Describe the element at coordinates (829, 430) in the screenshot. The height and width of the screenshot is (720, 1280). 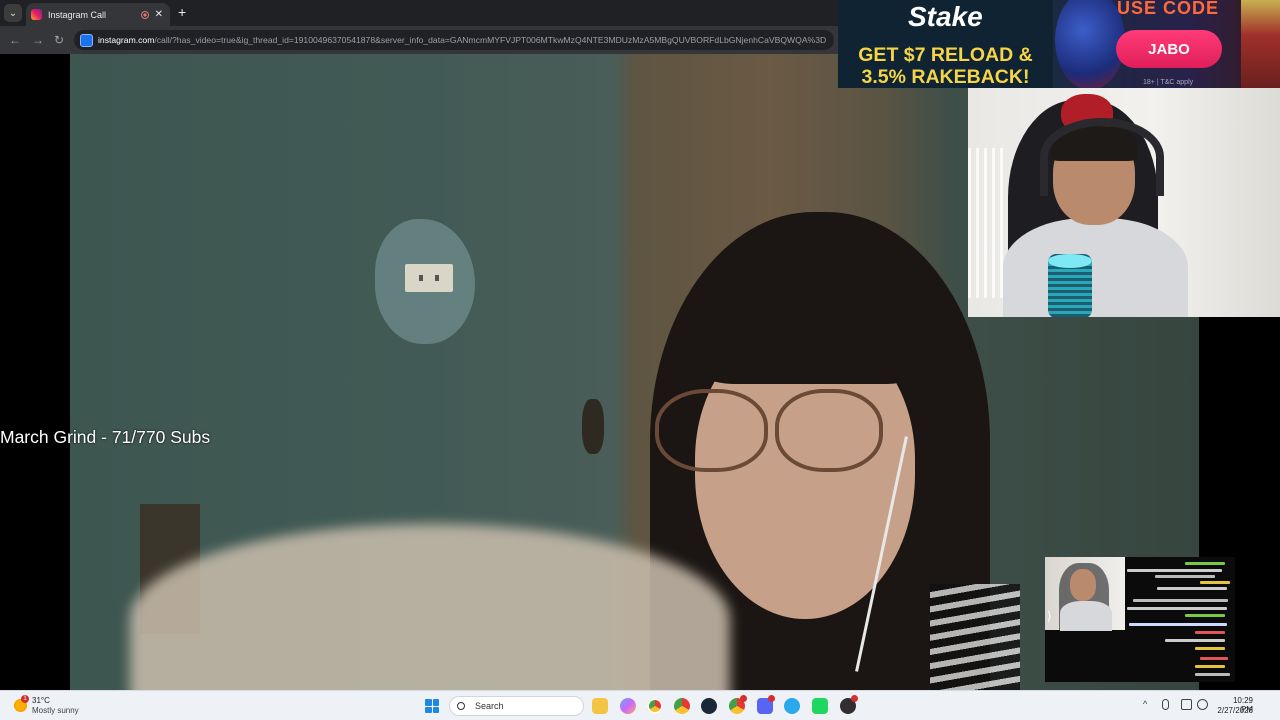
I see `glasses-right-lens` at that location.